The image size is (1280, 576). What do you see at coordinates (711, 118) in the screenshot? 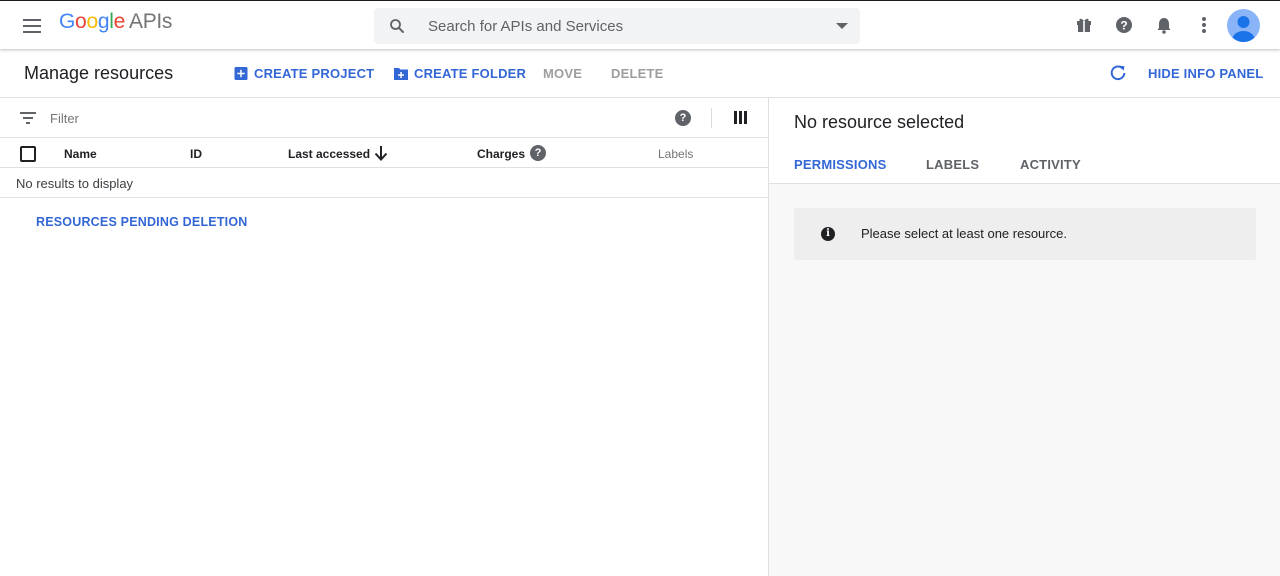
I see `divider` at bounding box center [711, 118].